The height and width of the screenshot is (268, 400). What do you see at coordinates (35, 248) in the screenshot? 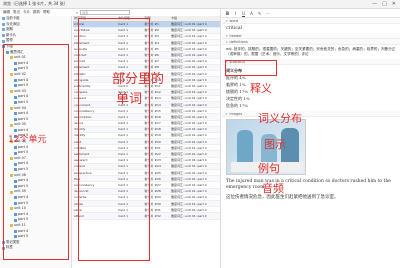
I see `sidebar-item: 标签` at bounding box center [35, 248].